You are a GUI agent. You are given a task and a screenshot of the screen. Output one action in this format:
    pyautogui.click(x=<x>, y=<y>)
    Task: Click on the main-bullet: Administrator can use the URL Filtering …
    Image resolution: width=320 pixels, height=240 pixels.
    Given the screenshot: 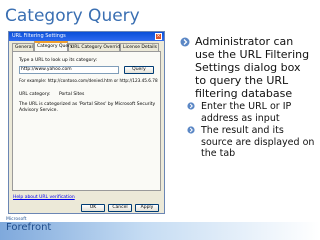 What is the action you would take?
    pyautogui.click(x=247, y=67)
    